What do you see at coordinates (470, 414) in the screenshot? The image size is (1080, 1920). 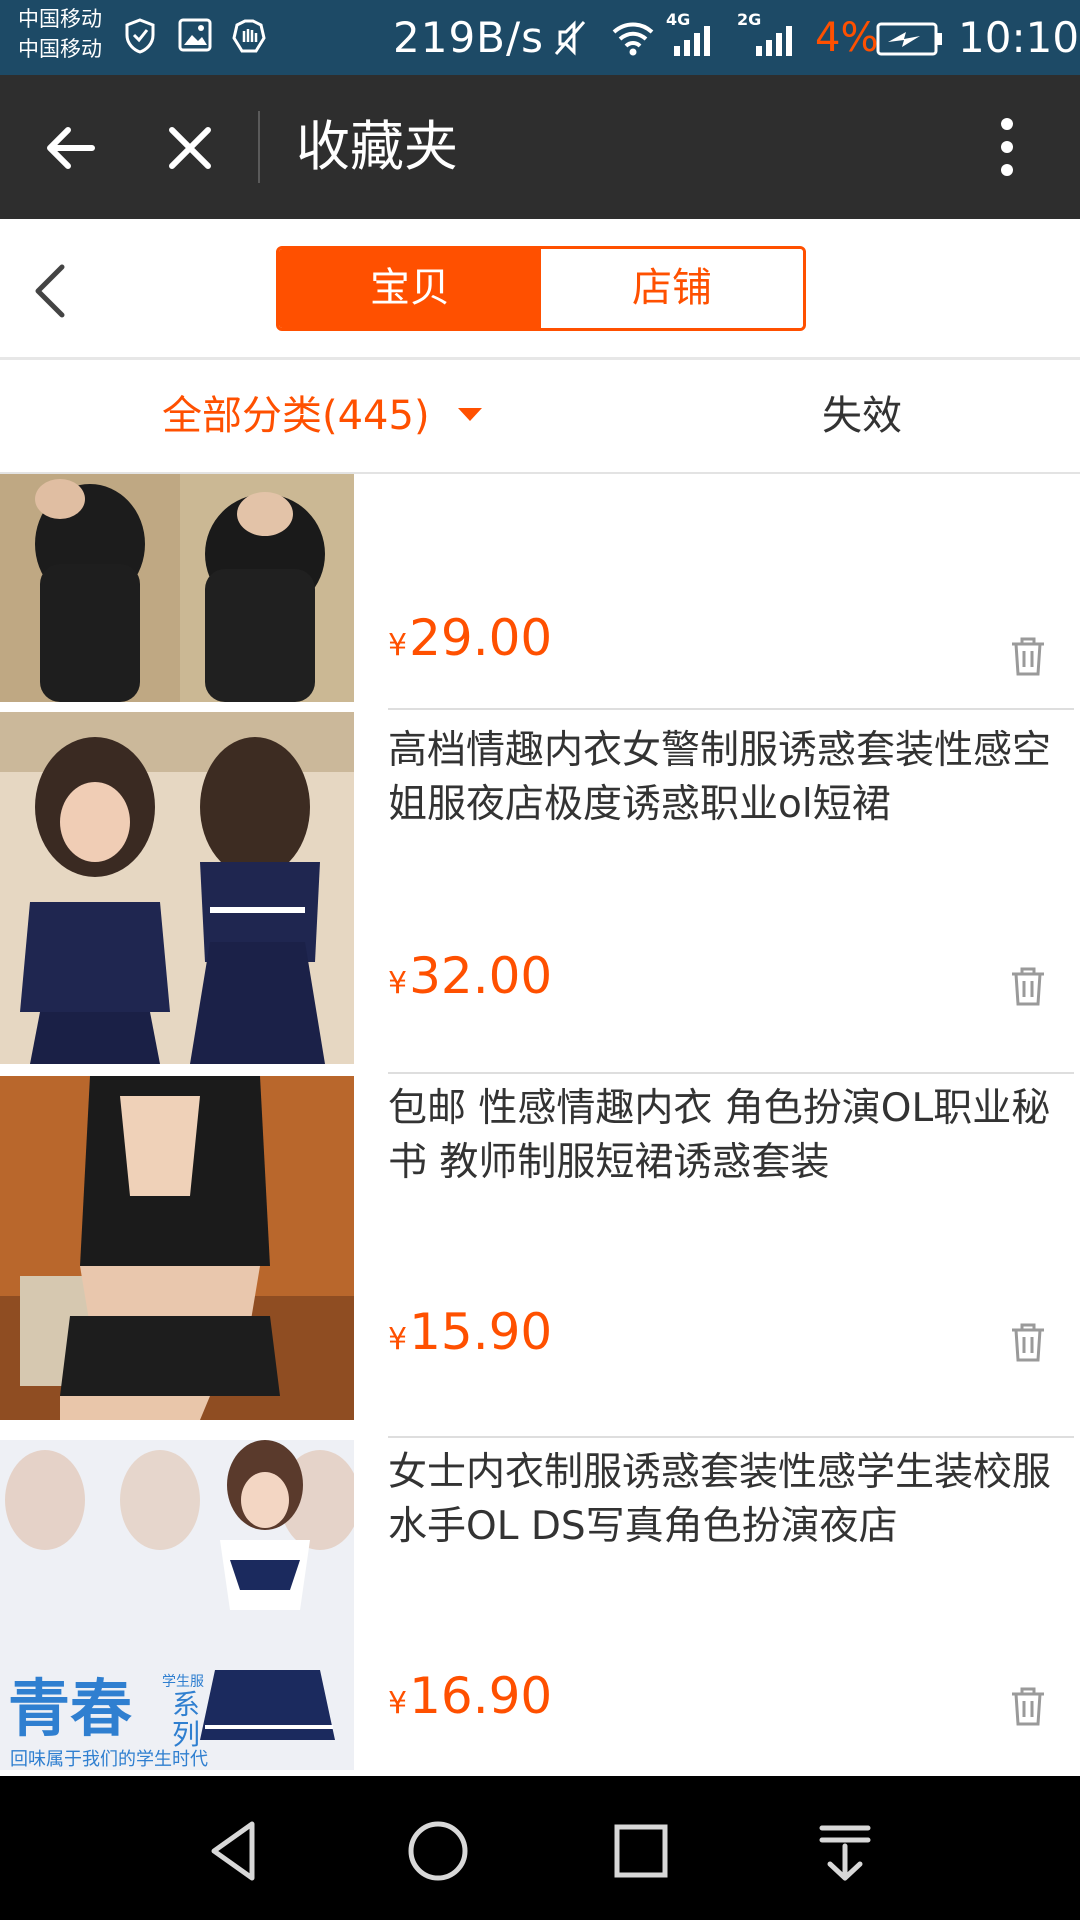 I see `caret-down-icon` at bounding box center [470, 414].